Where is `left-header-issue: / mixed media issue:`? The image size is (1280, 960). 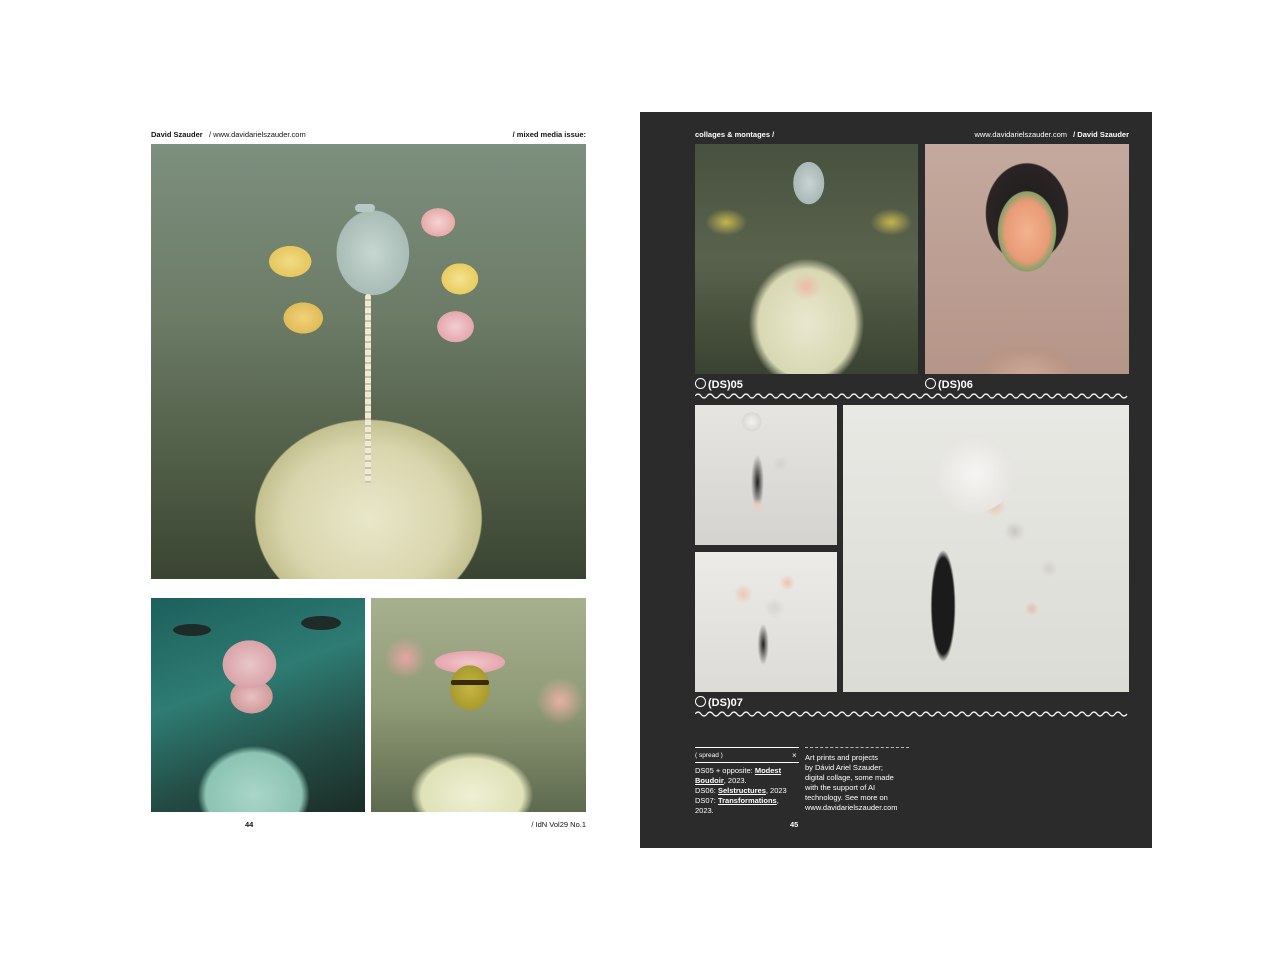
left-header-issue: / mixed media issue: is located at coordinates (549, 134).